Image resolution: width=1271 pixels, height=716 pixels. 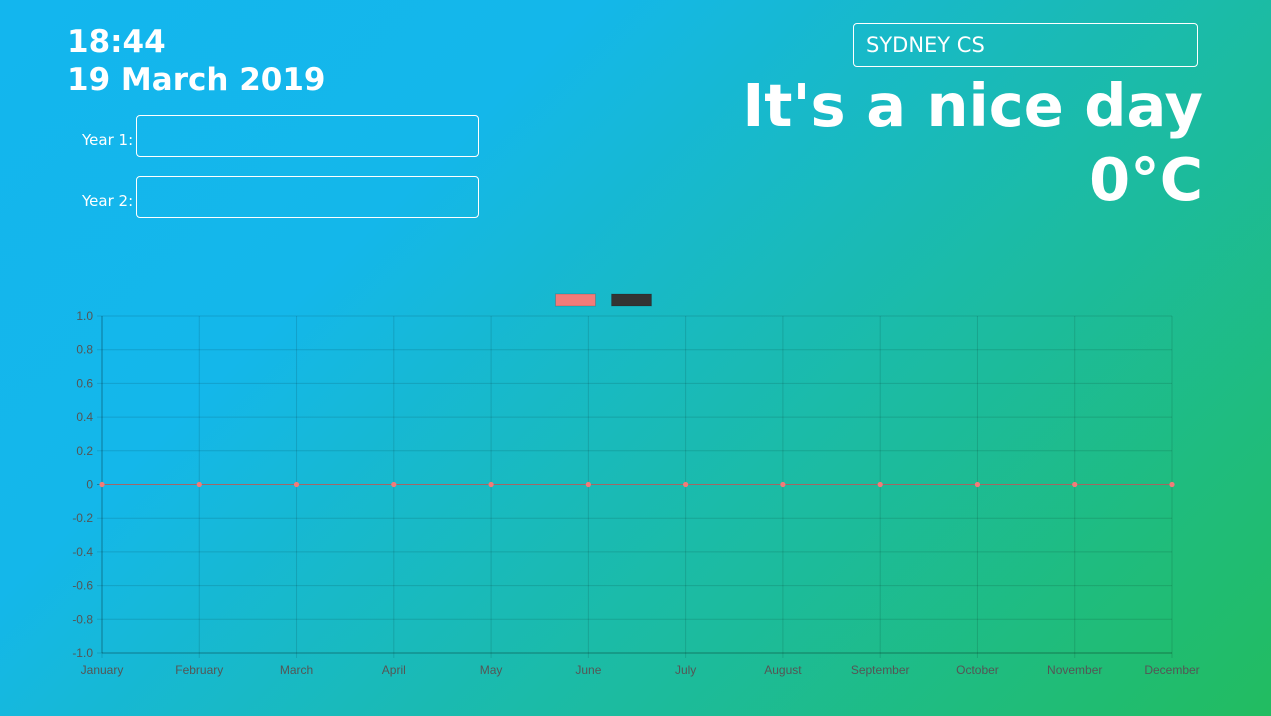 What do you see at coordinates (84, 417) in the screenshot?
I see `y-tick-label: 0.4` at bounding box center [84, 417].